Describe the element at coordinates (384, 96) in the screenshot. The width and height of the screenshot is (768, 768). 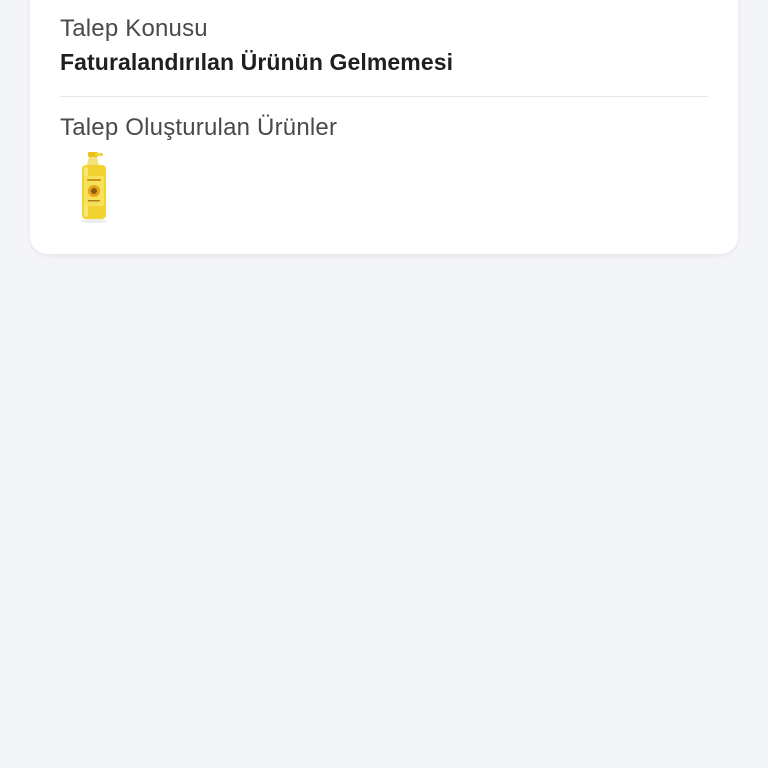
I see `divider` at that location.